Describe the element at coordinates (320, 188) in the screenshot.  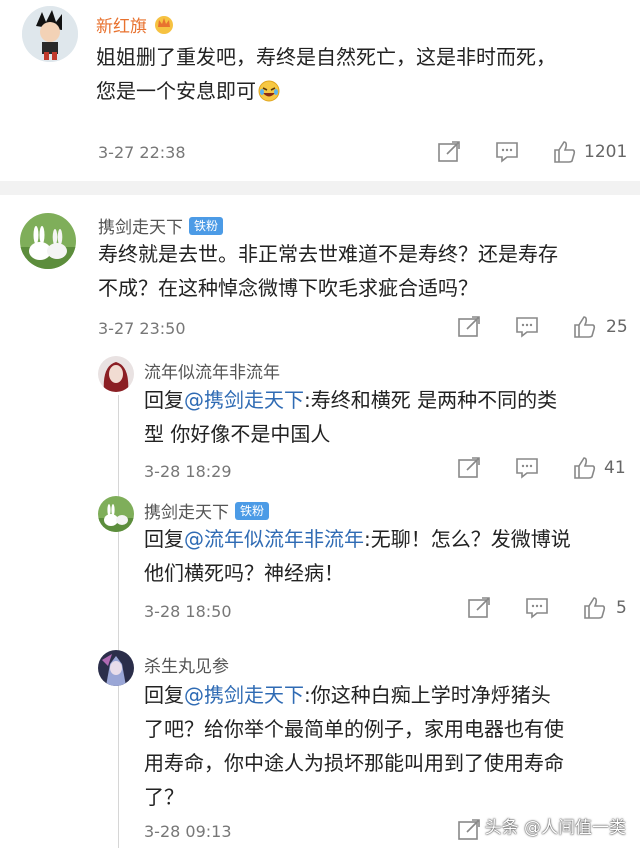
I see `section-divider` at that location.